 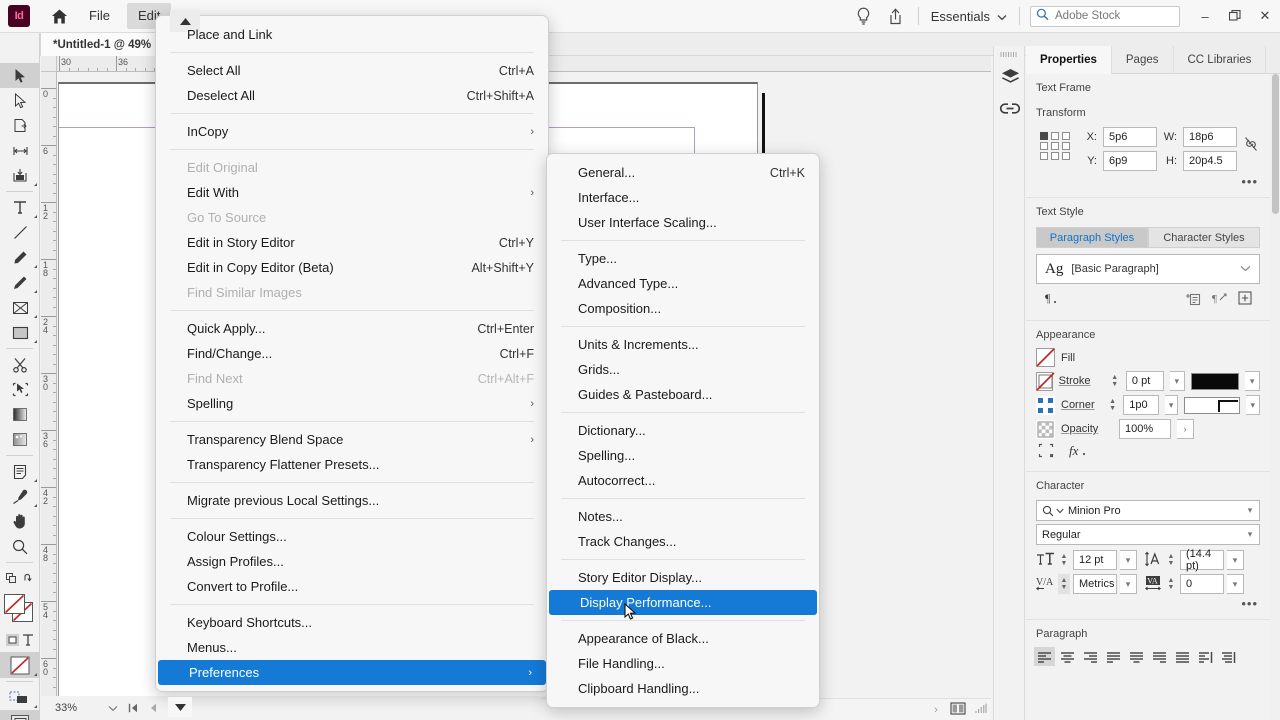 I want to click on font-size-stepper: ▲ ▼, so click(x=1064, y=560).